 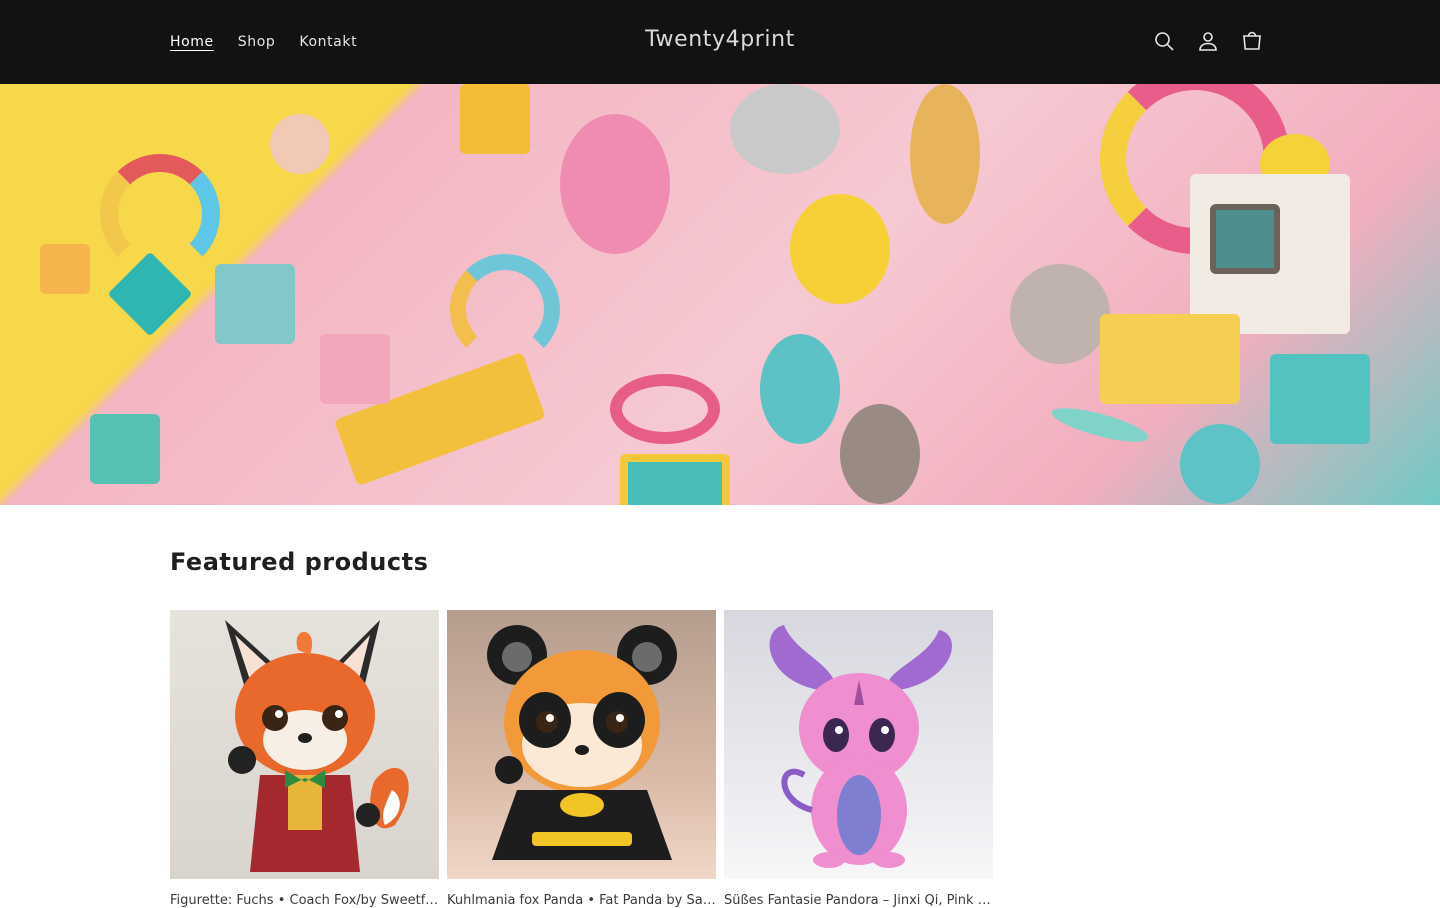 What do you see at coordinates (1164, 41) in the screenshot?
I see `search-icon` at bounding box center [1164, 41].